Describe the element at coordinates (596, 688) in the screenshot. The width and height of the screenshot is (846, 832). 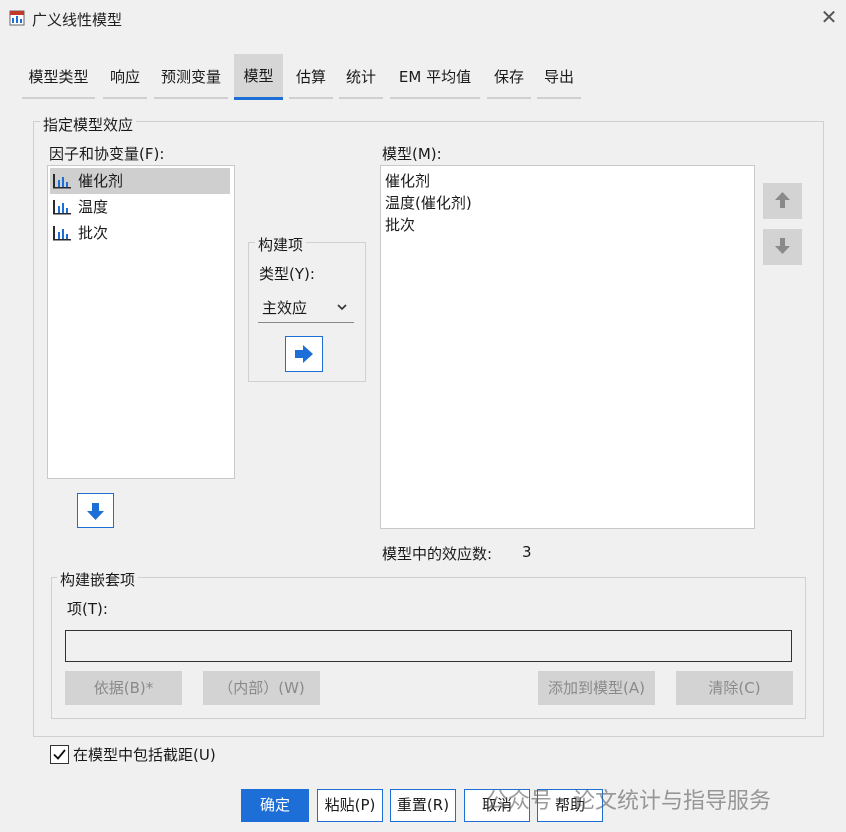
I see `add-to-model-button: 添加到模型(A)` at that location.